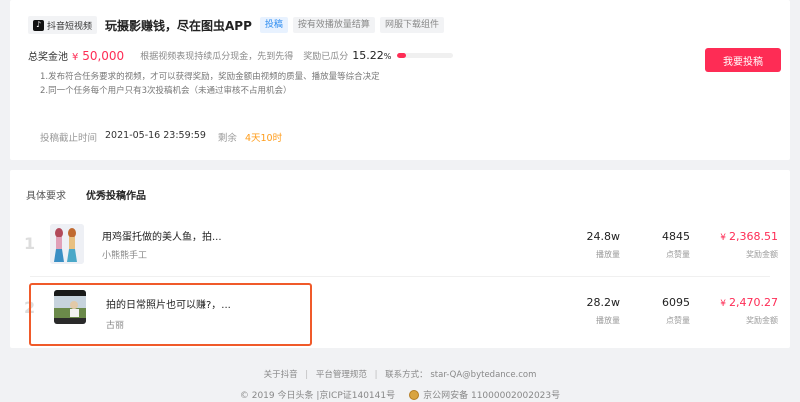 The height and width of the screenshot is (402, 800). Describe the element at coordinates (603, 302) in the screenshot. I see `plays-value: 28.2w` at that location.